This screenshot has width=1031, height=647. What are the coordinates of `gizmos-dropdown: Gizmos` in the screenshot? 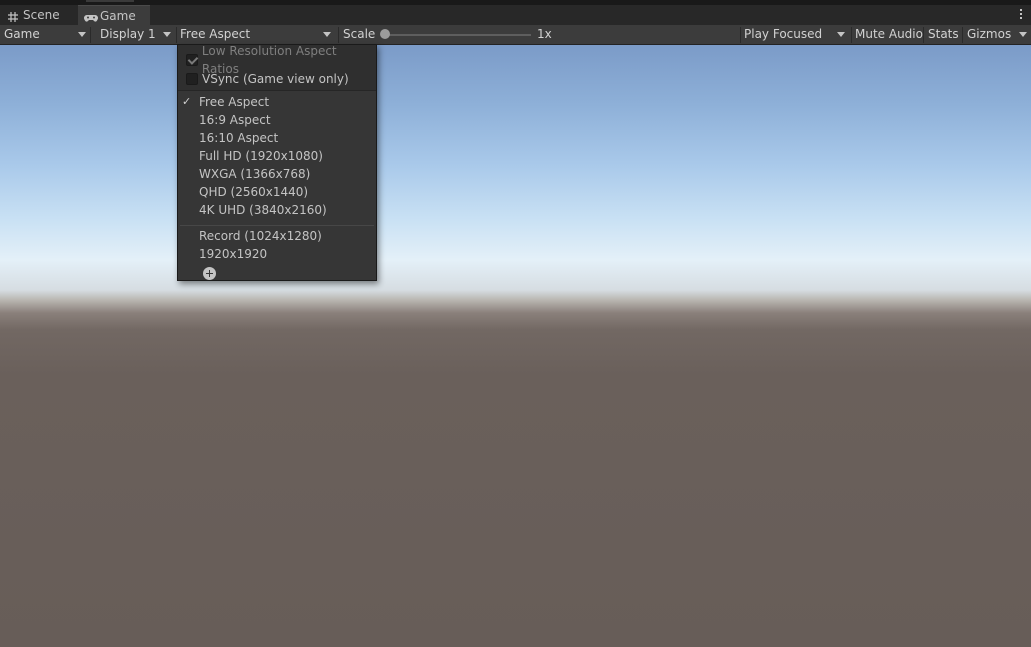 It's located at (999, 34).